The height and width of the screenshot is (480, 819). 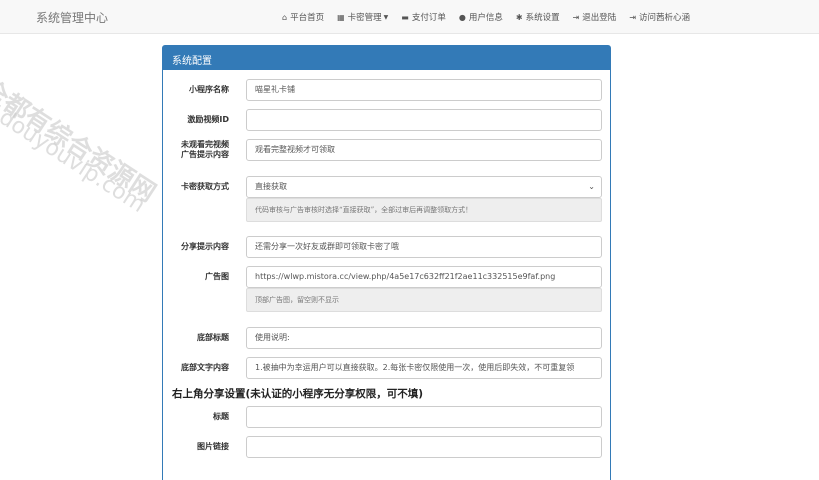 What do you see at coordinates (424, 90) in the screenshot?
I see `app-name-input: 喵星礼卡铺` at bounding box center [424, 90].